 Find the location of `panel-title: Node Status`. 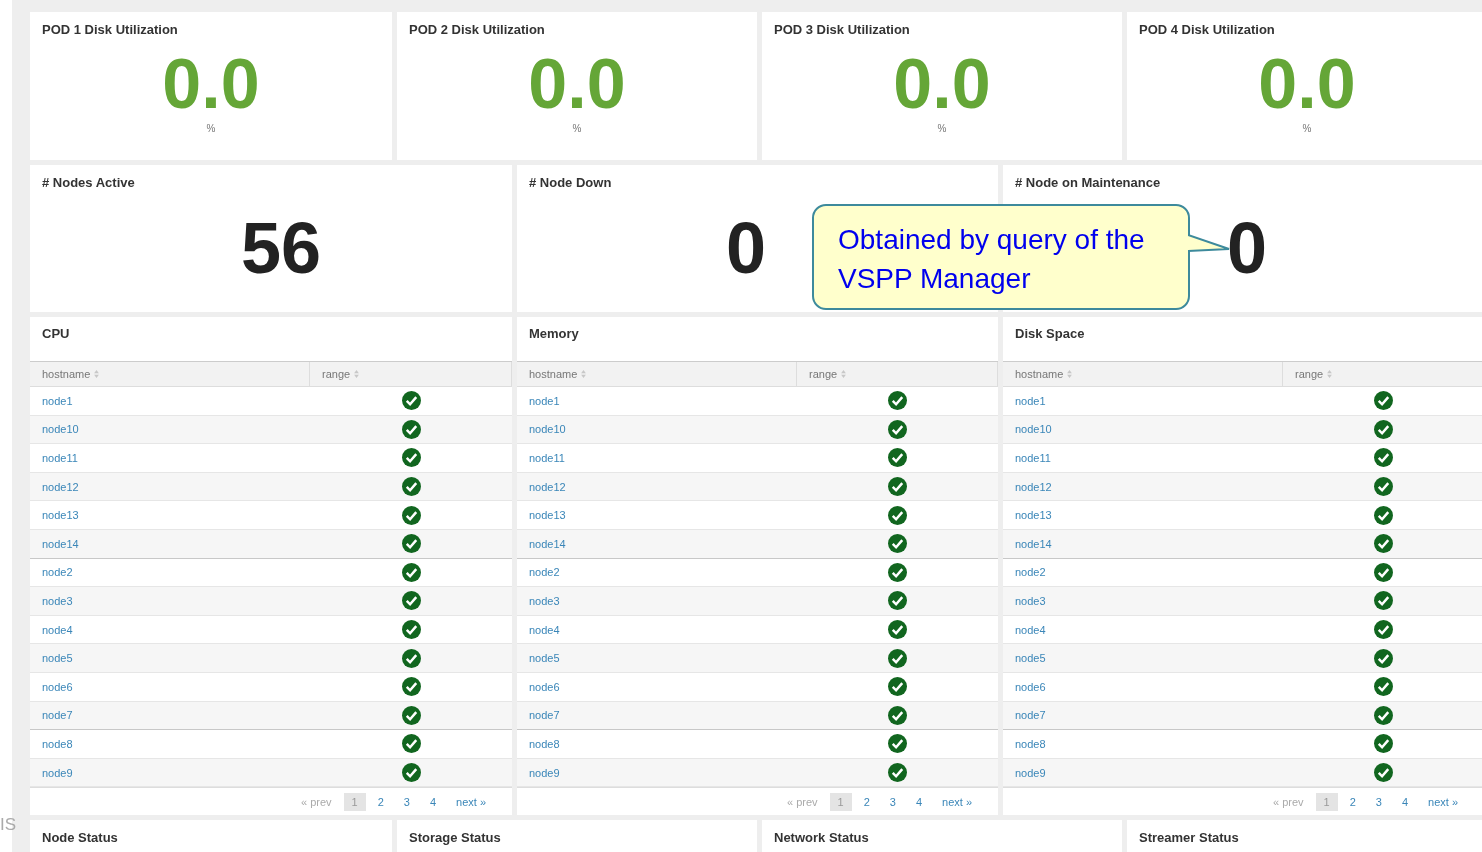

panel-title: Node Status is located at coordinates (80, 837).